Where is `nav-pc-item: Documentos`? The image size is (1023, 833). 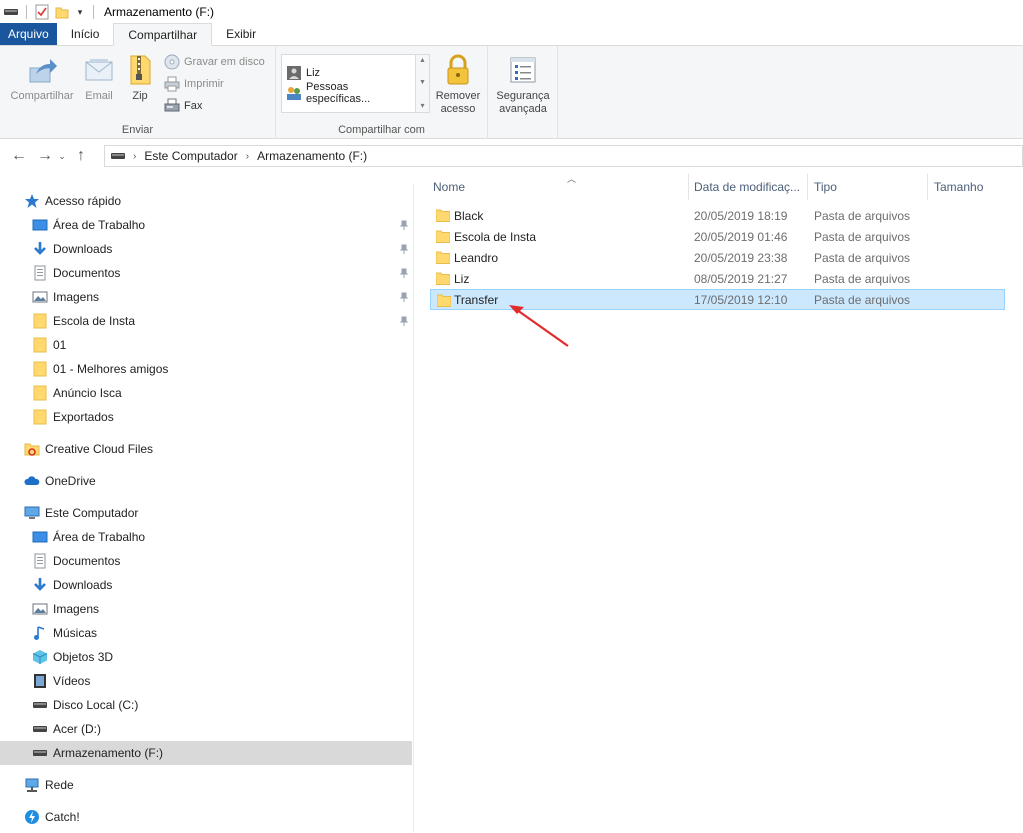 nav-pc-item: Documentos is located at coordinates (206, 561).